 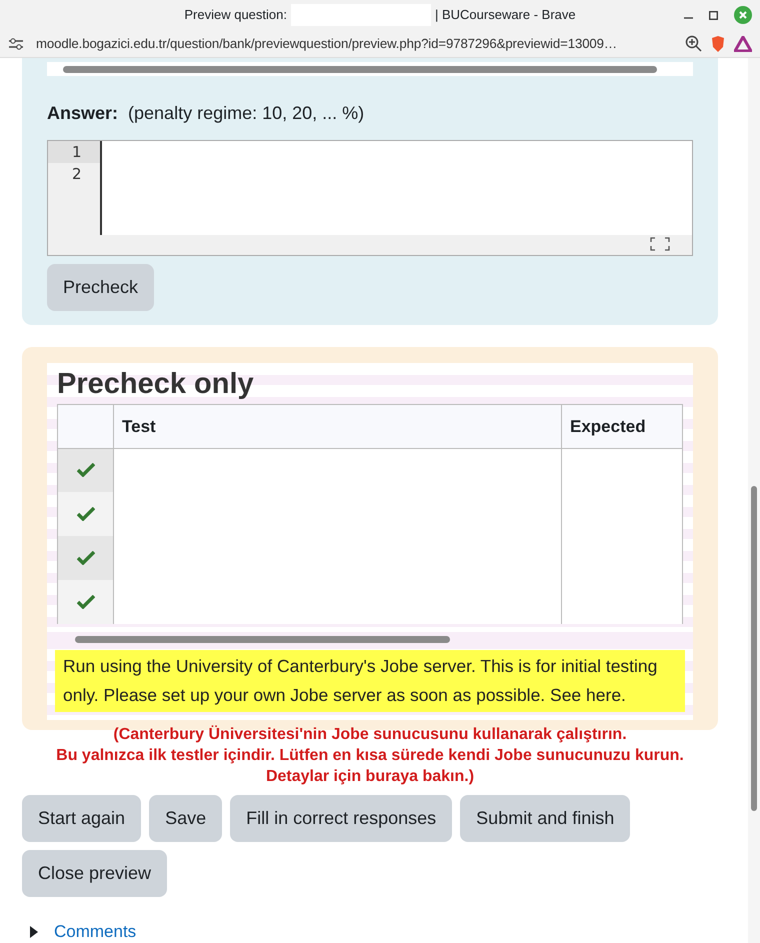 I want to click on action-button: Close preview, so click(x=95, y=874).